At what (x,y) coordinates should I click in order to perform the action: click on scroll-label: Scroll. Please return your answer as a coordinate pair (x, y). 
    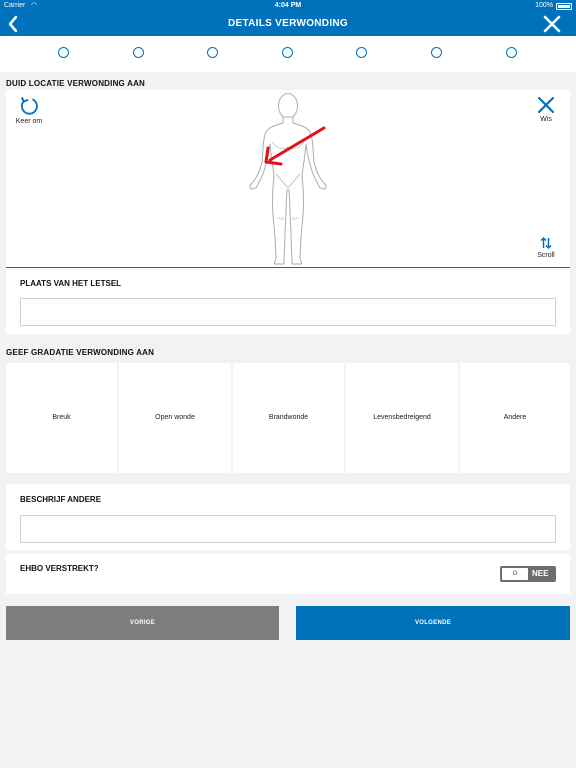
    Looking at the image, I should click on (546, 255).